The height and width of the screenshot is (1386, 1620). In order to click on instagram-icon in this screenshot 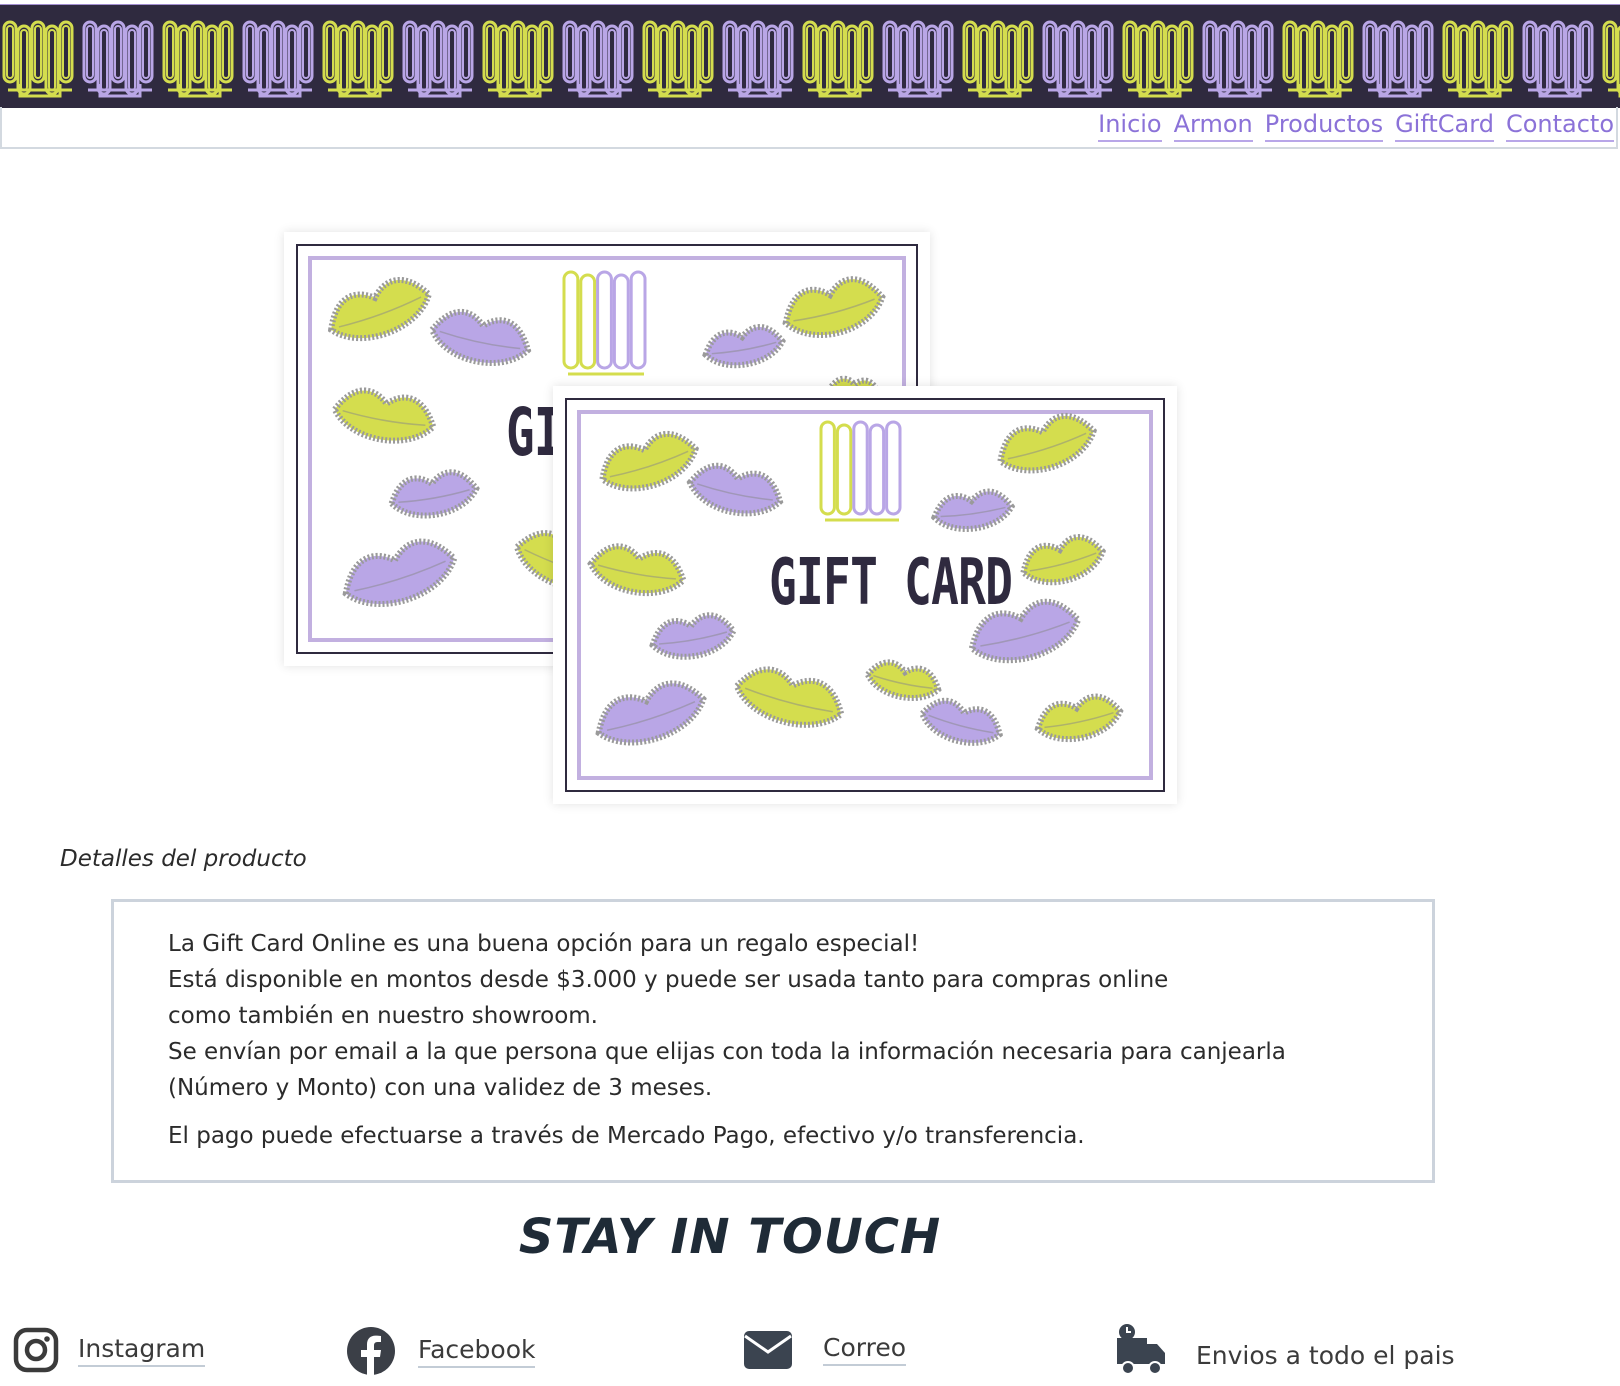, I will do `click(36, 1350)`.